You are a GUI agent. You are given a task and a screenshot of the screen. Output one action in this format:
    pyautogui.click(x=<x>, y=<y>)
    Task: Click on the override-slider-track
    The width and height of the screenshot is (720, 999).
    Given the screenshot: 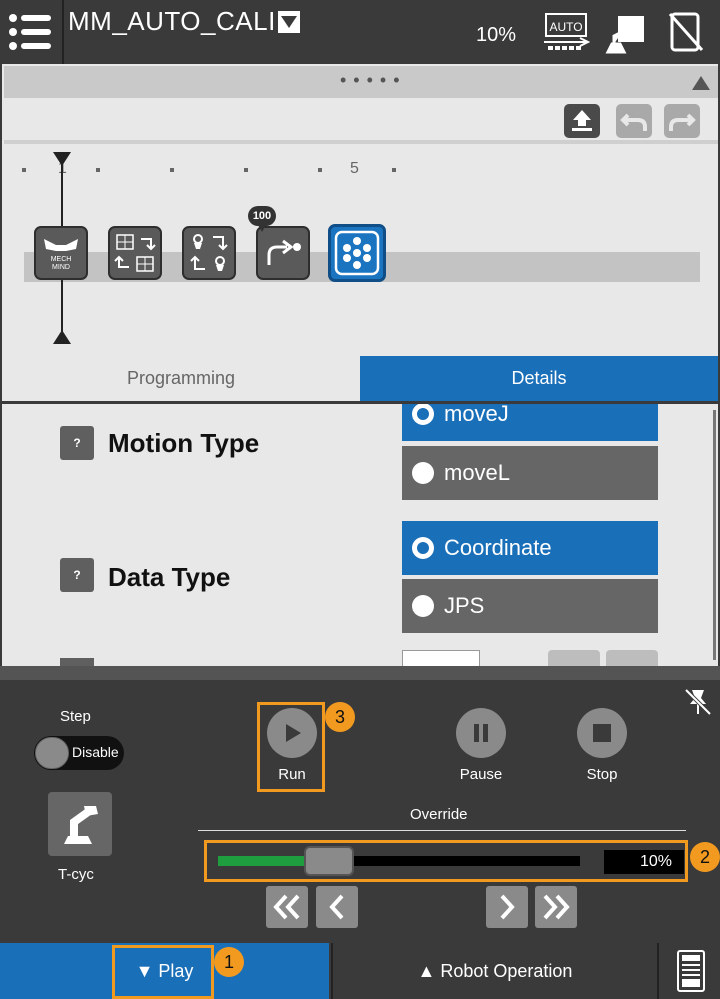 What is the action you would take?
    pyautogui.click(x=399, y=861)
    